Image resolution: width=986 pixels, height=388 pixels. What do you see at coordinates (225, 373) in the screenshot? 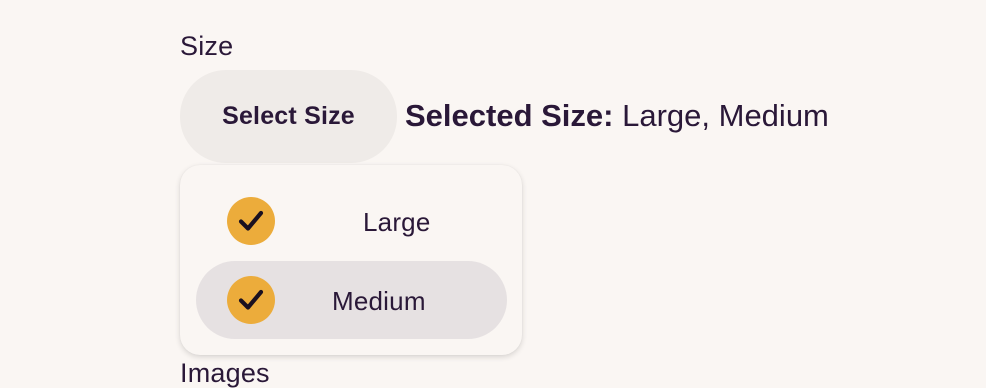
I see `images-label: Images` at bounding box center [225, 373].